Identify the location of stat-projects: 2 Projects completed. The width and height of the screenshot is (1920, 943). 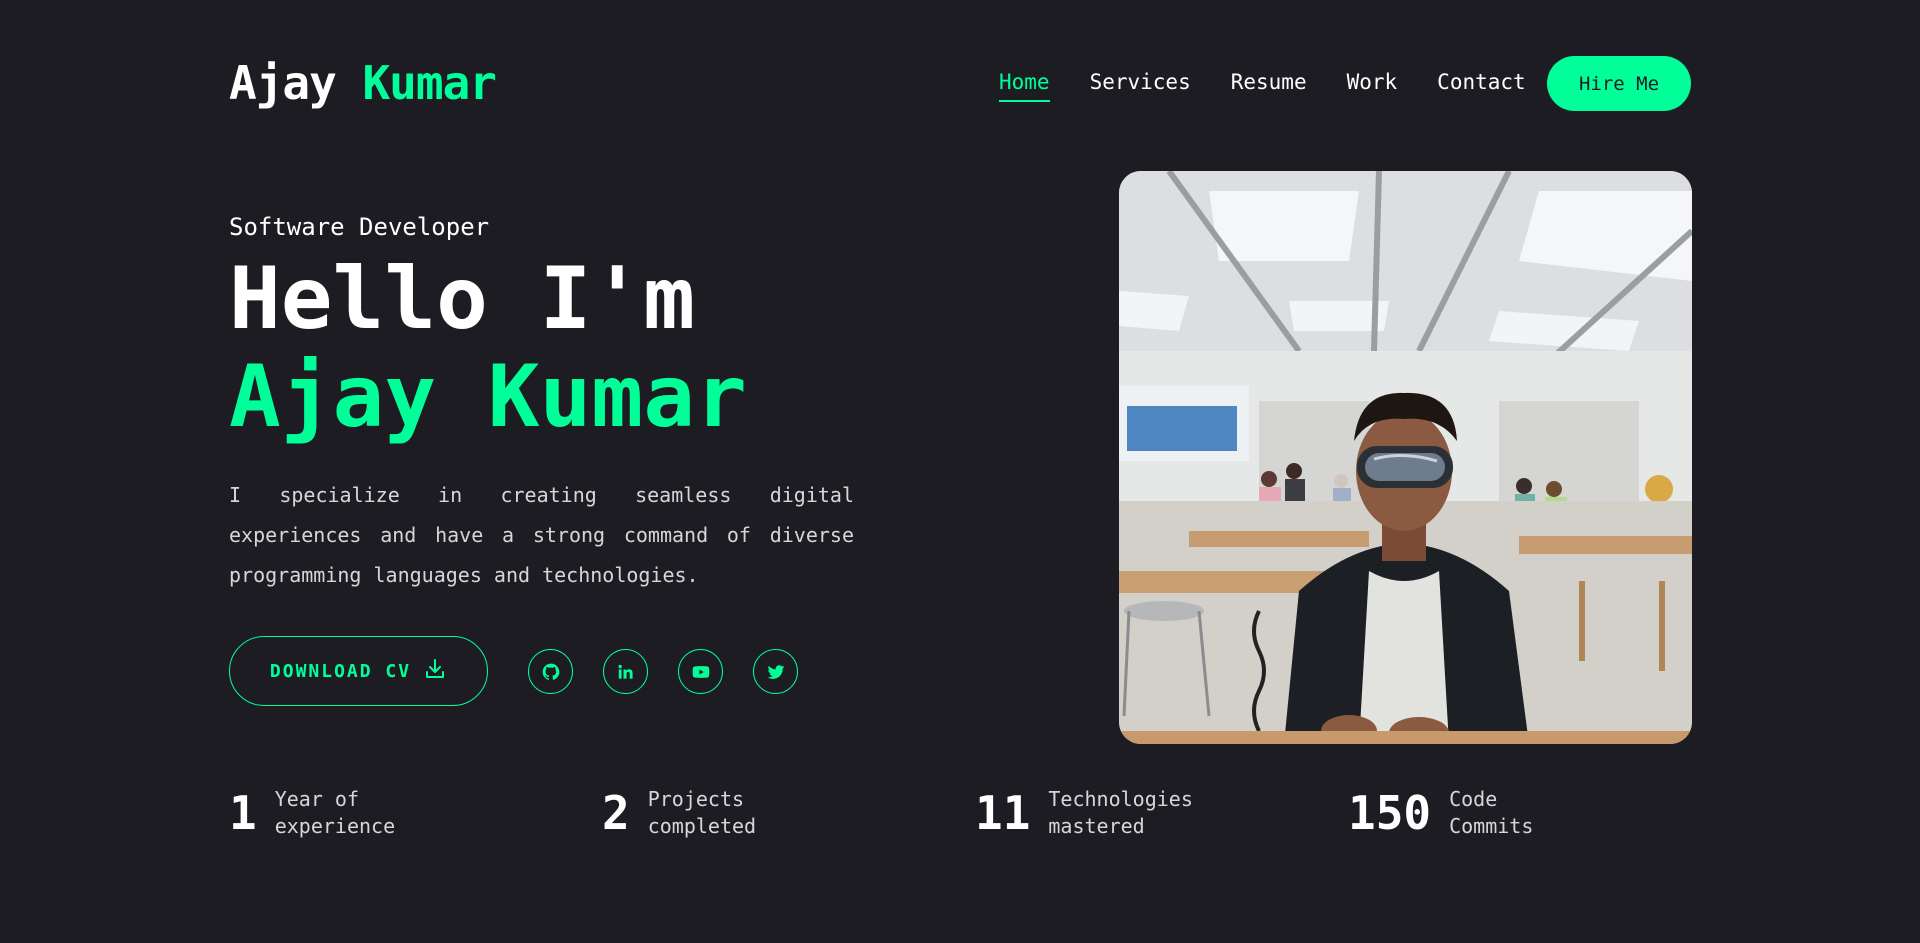
(690, 813).